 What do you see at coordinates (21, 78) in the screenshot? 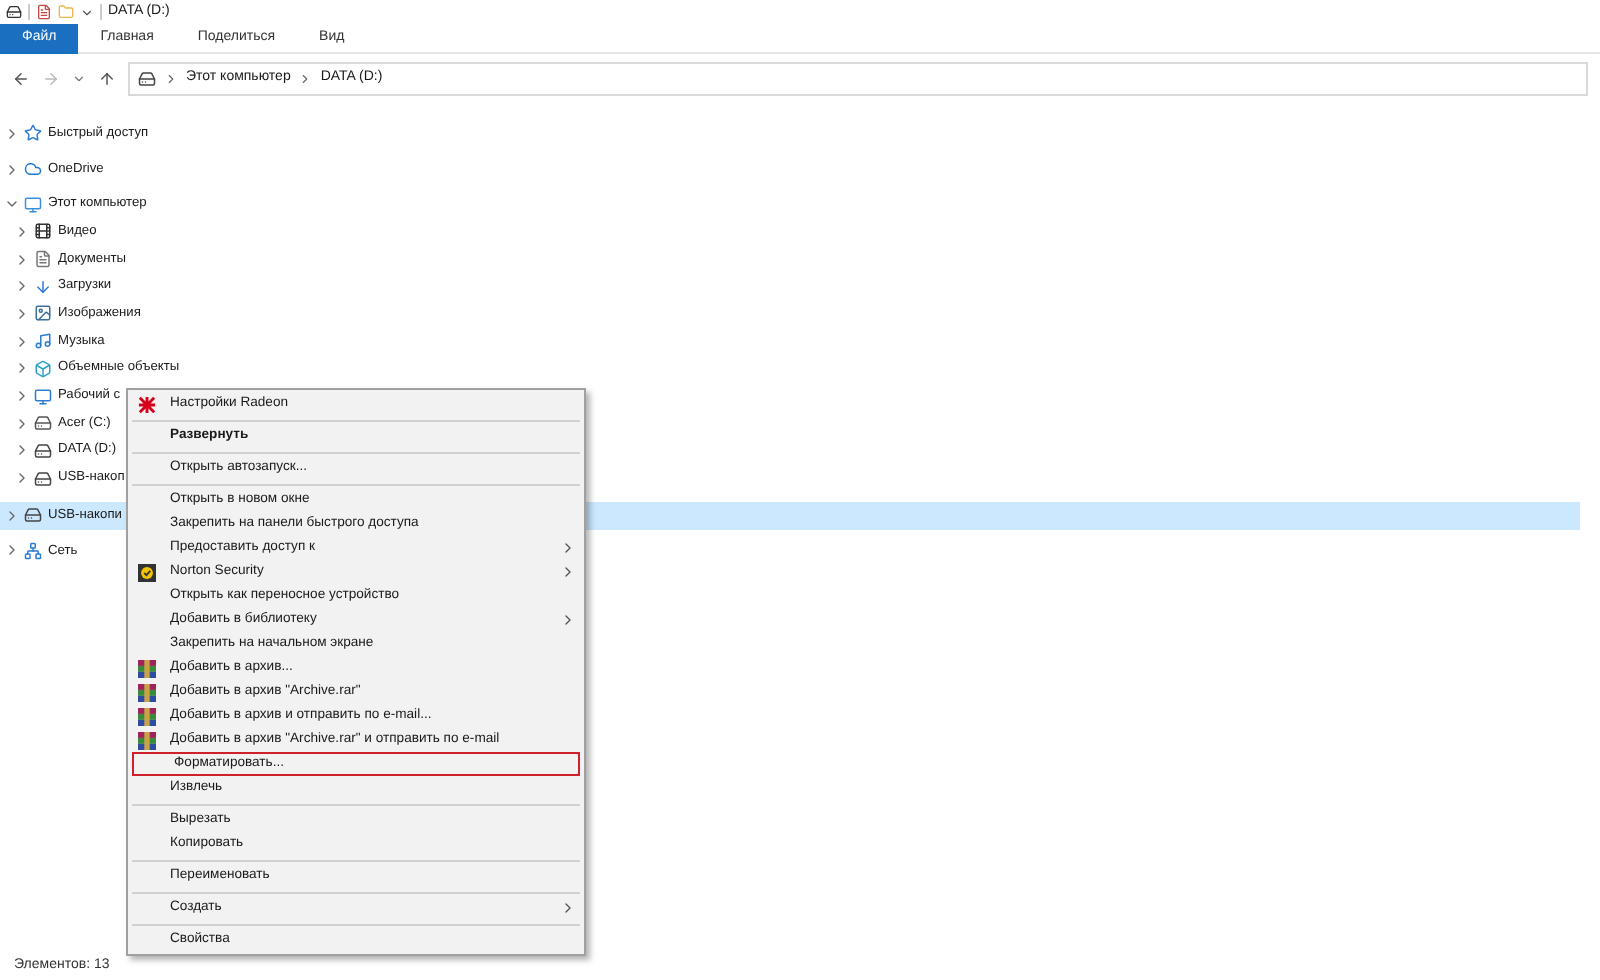
I see `back-arrow-icon` at bounding box center [21, 78].